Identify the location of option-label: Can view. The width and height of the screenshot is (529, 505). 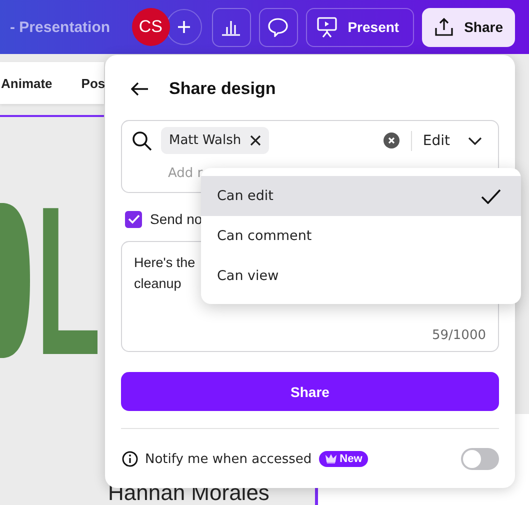
(248, 276).